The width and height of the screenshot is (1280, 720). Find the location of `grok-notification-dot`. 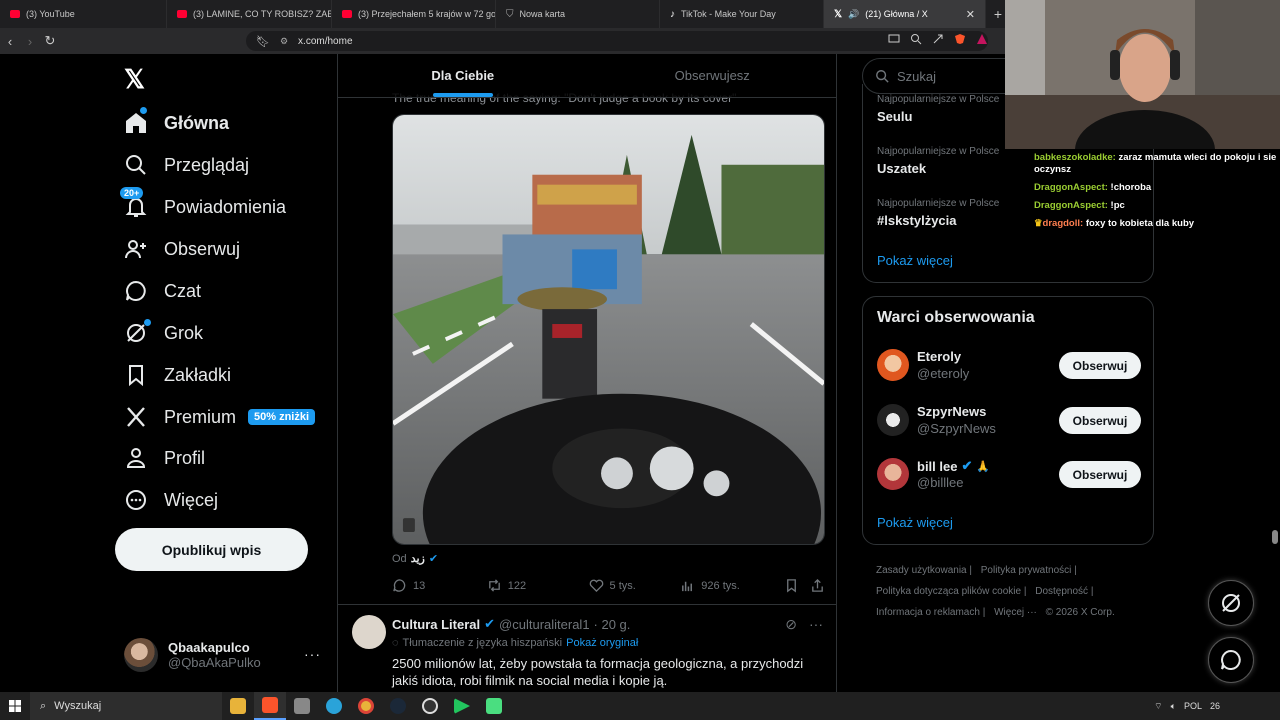

grok-notification-dot is located at coordinates (147, 322).